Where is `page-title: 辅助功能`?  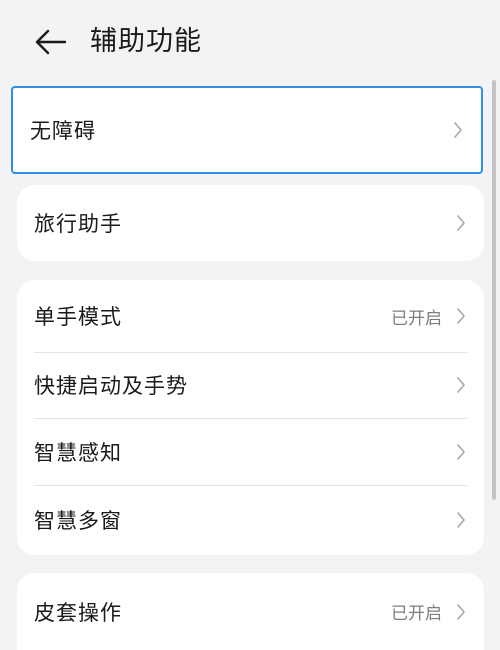
page-title: 辅助功能 is located at coordinates (146, 41).